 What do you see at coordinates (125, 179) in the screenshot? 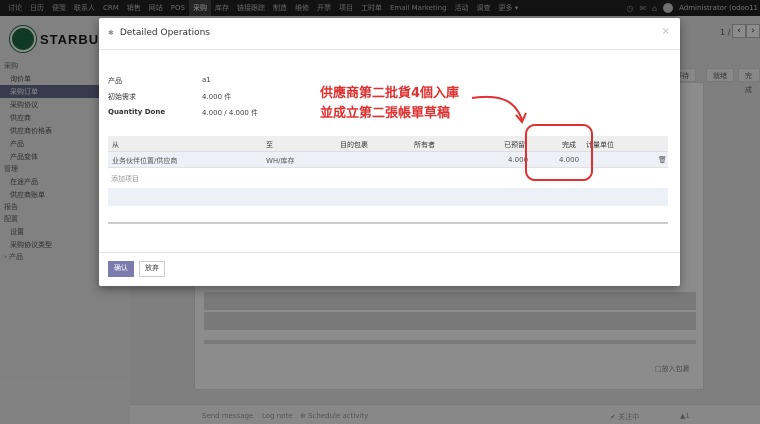
I see `add-line-link: 添加项目` at bounding box center [125, 179].